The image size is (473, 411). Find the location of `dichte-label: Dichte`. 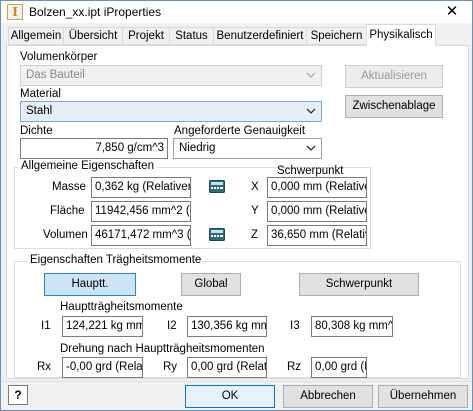

dichte-label: Dichte is located at coordinates (36, 131).